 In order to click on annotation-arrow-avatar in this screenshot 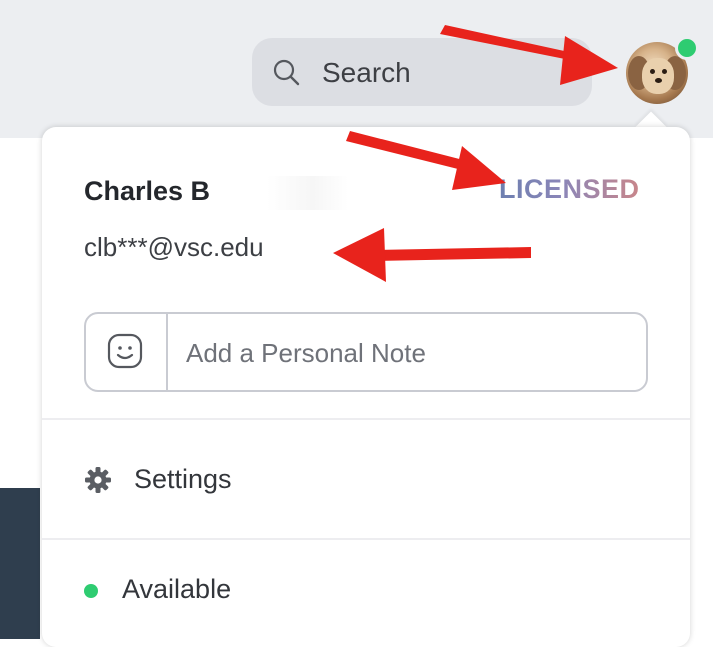, I will do `click(529, 55)`.